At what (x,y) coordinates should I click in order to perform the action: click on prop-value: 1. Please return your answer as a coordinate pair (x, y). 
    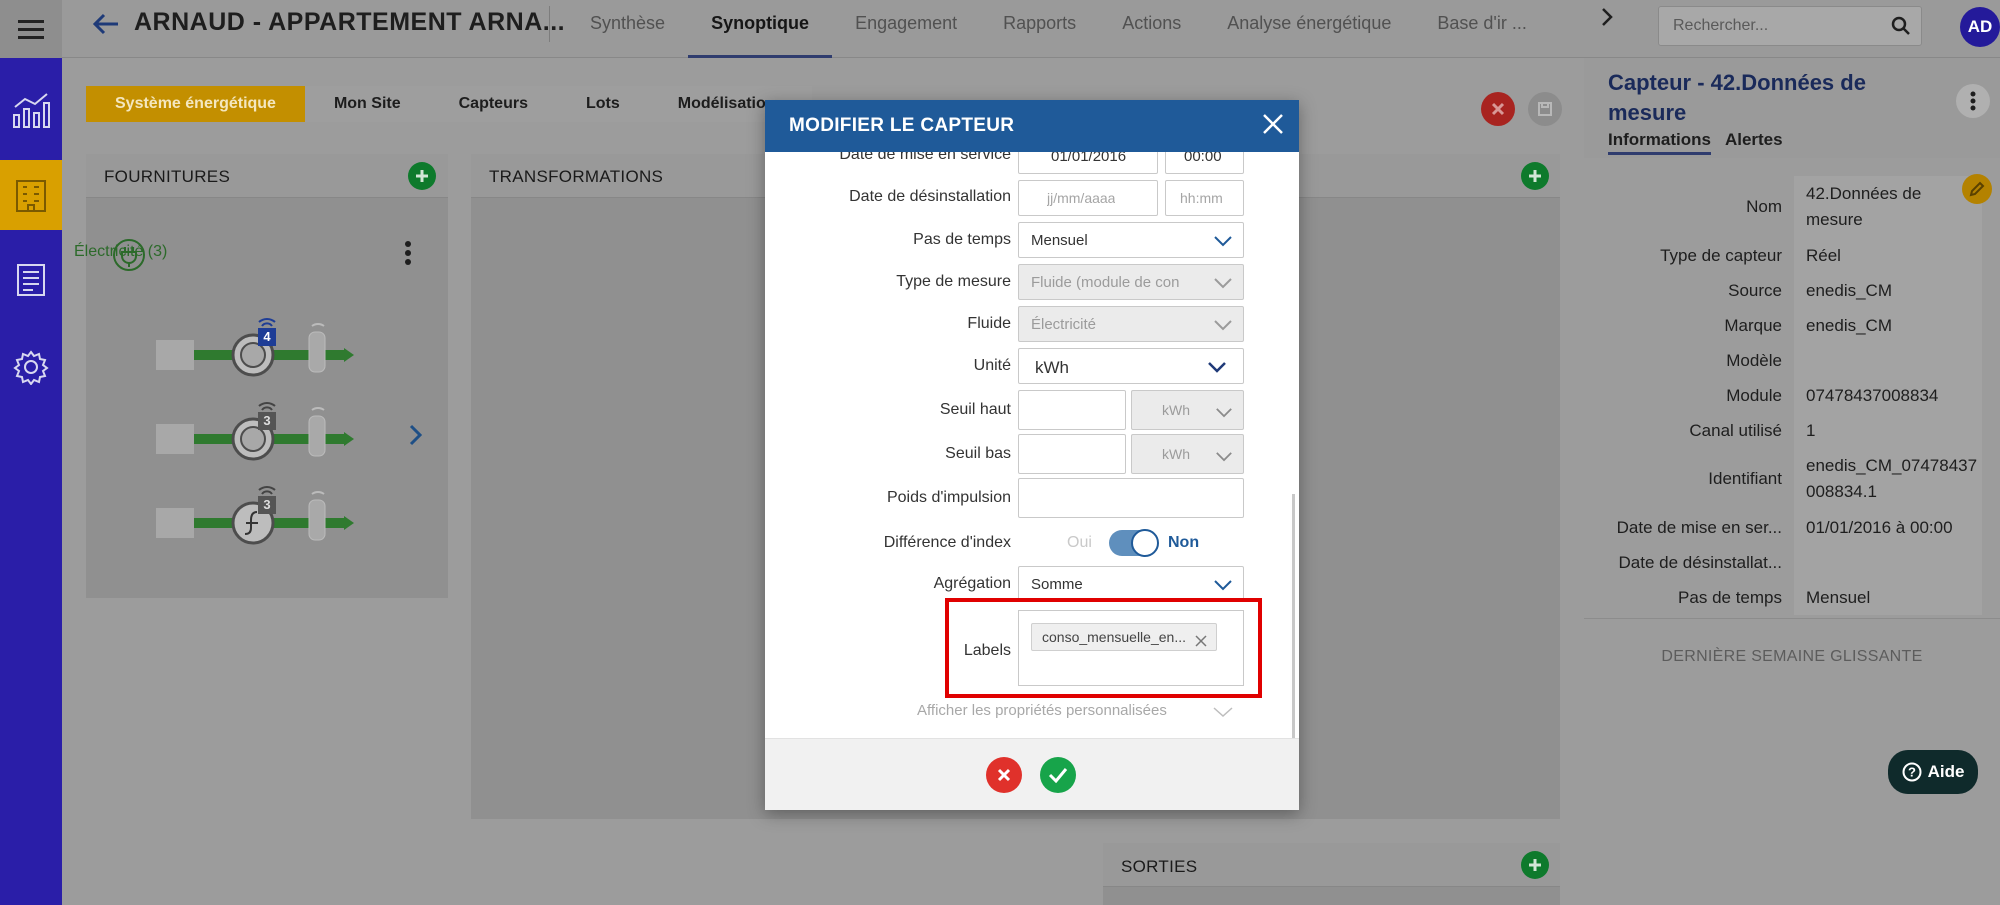
    Looking at the image, I should click on (1888, 430).